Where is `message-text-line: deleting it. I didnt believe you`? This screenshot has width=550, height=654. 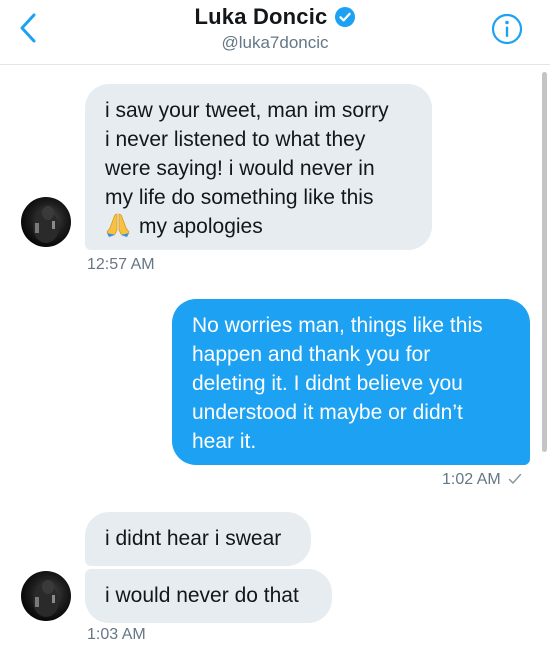 message-text-line: deleting it. I didnt believe you is located at coordinates (327, 383).